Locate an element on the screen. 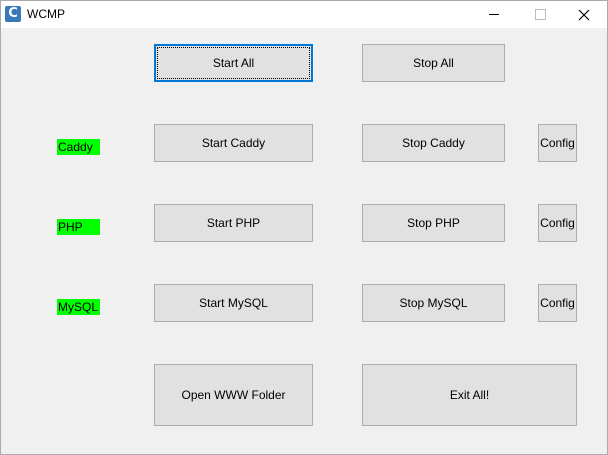 This screenshot has height=455, width=608. app-logo-icon: C is located at coordinates (13, 14).